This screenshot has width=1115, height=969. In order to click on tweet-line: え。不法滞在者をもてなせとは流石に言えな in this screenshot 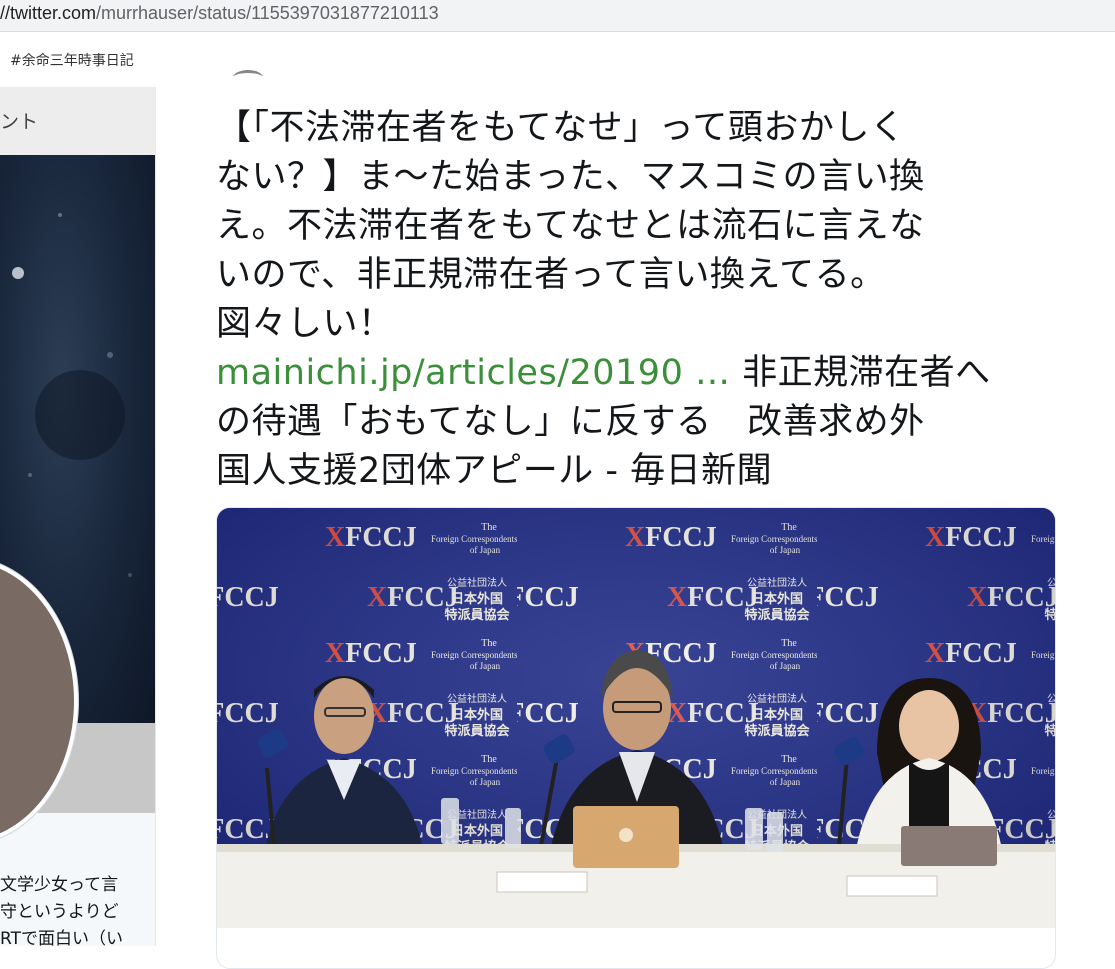, I will do `click(570, 226)`.